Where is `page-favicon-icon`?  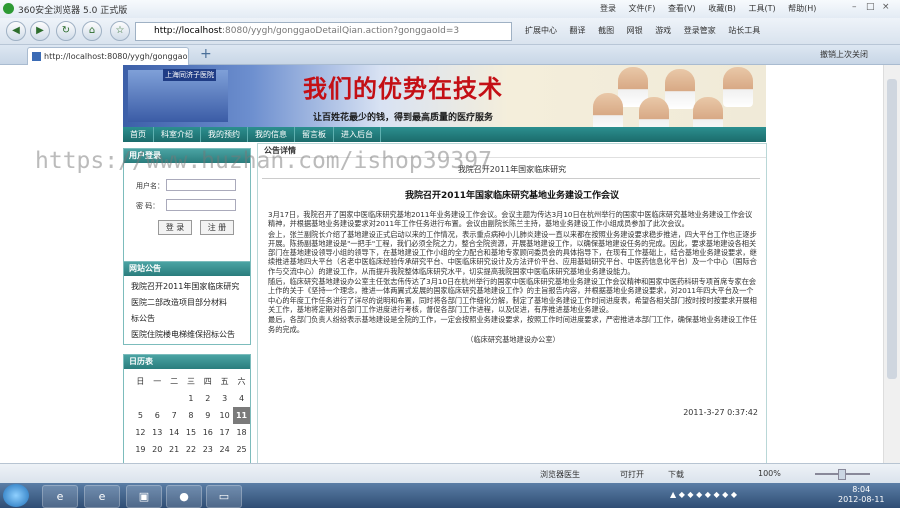
page-favicon-icon is located at coordinates (36, 56).